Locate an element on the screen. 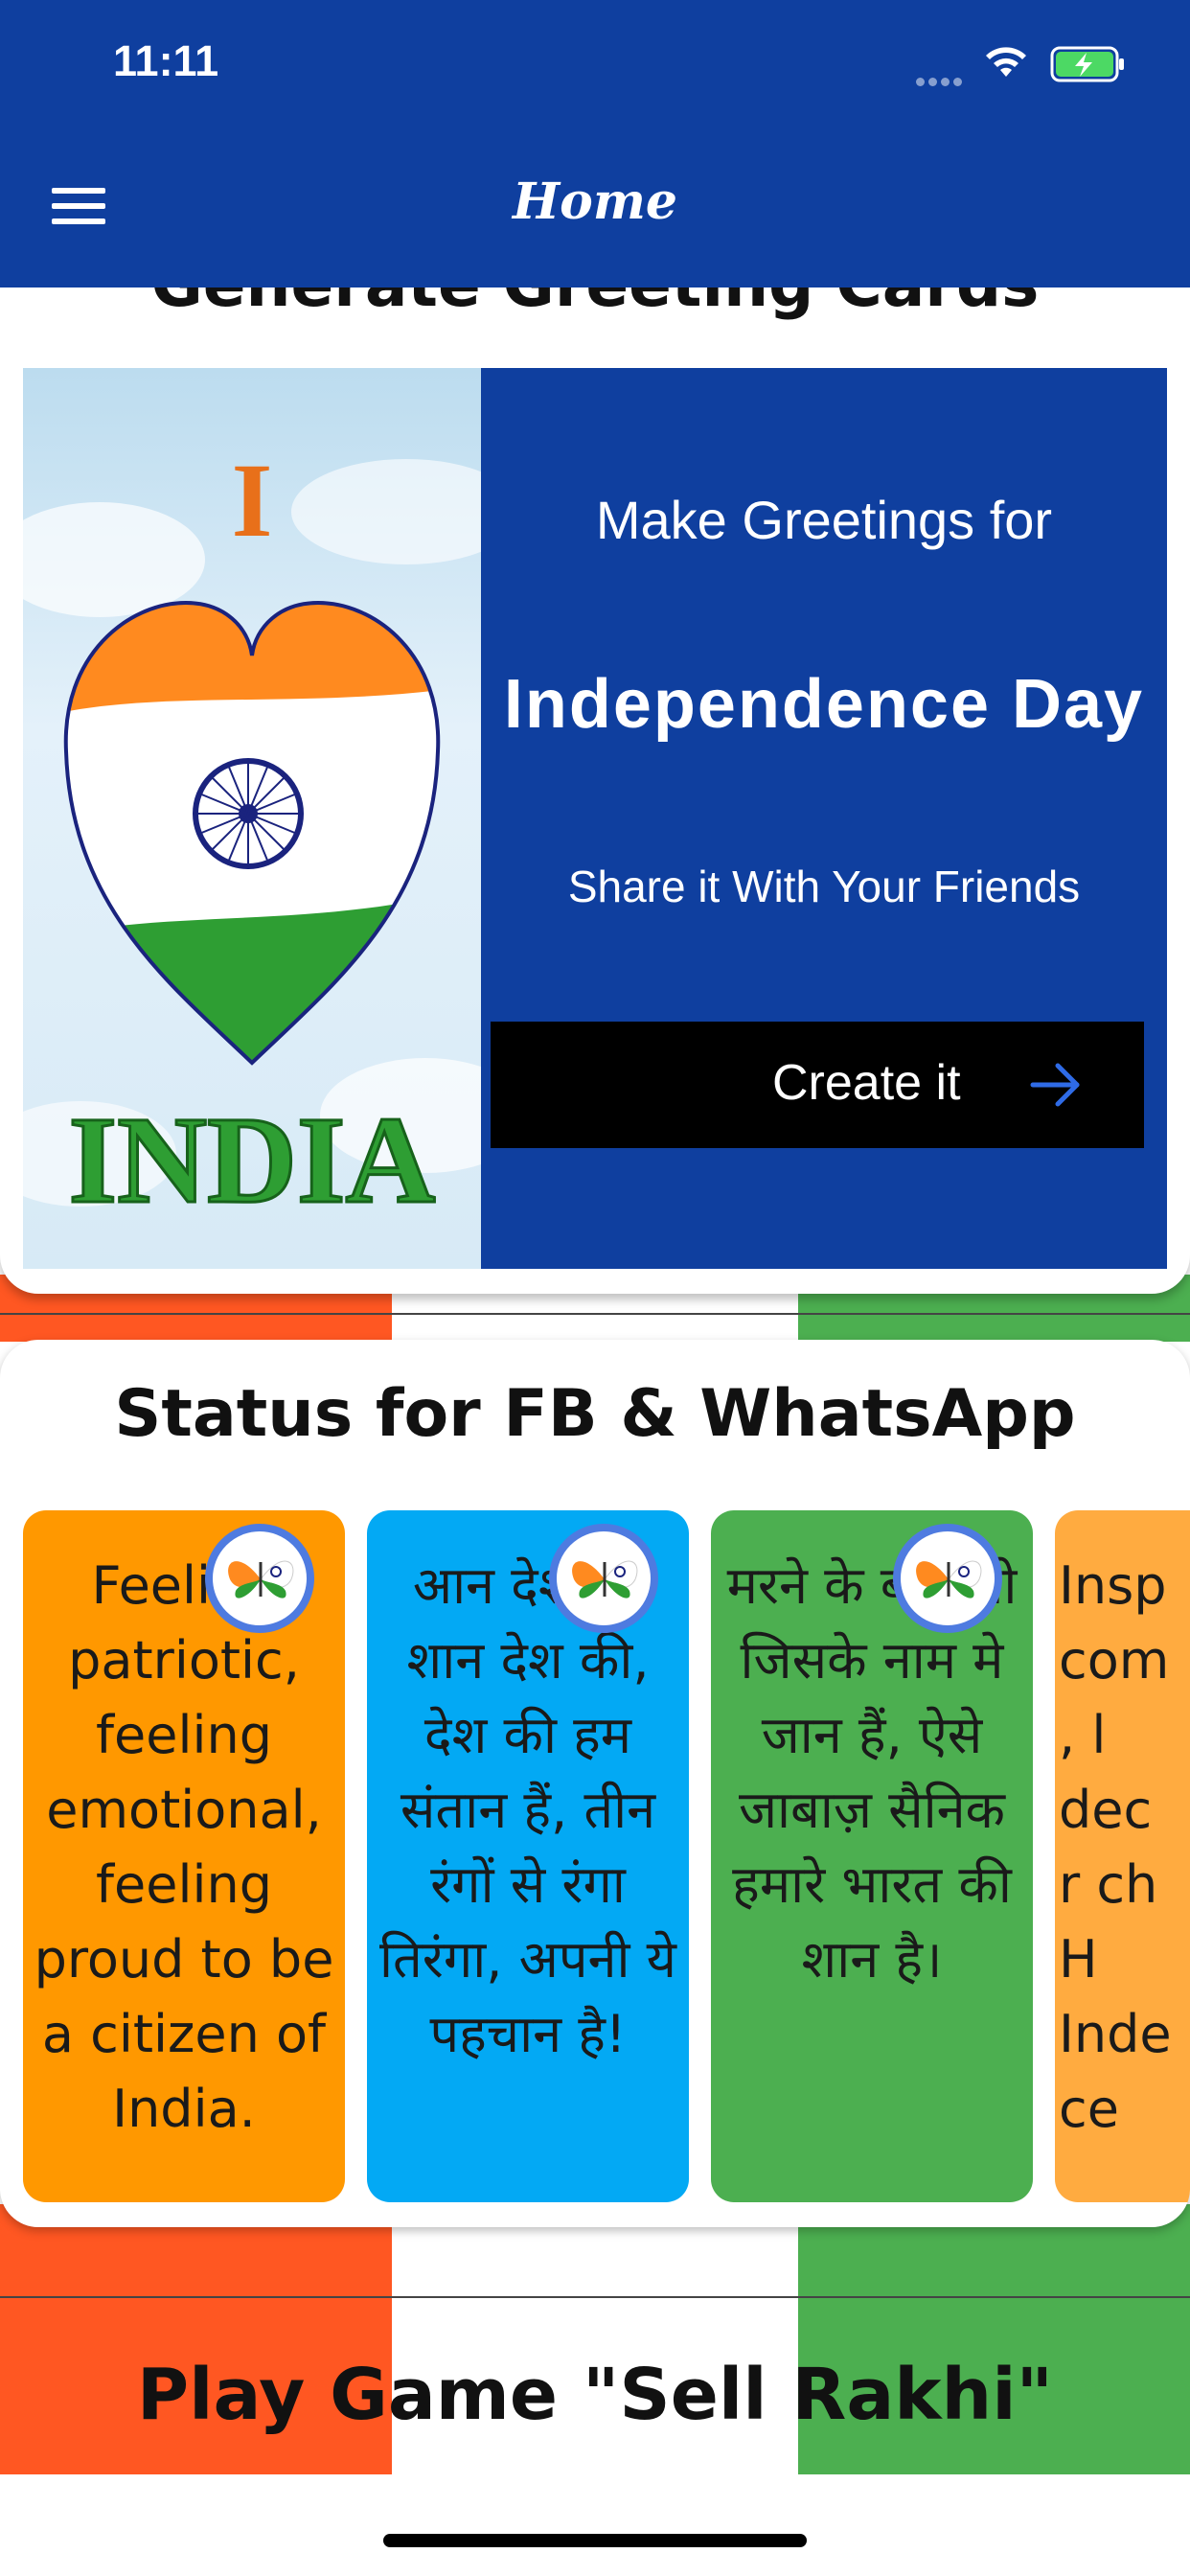  i-love-india-image: I INDIA is located at coordinates (252, 818).